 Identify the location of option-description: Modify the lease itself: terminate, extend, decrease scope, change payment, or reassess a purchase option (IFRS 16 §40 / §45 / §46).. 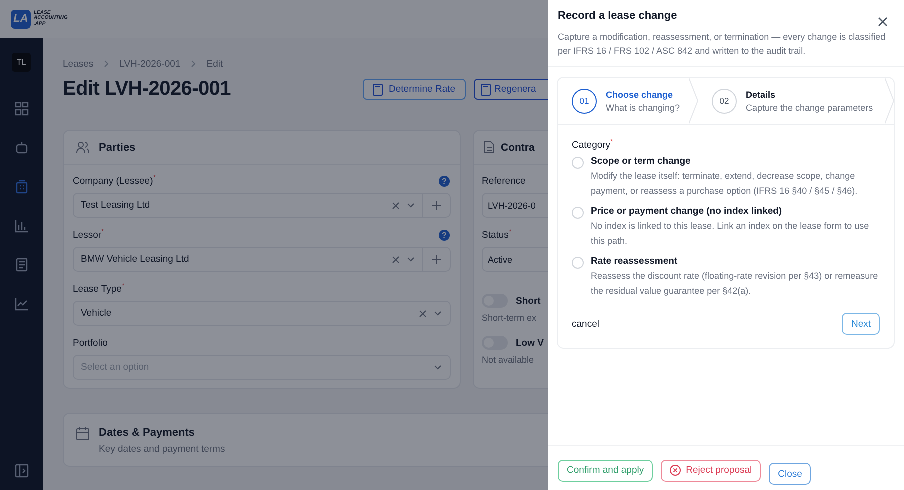
(725, 184).